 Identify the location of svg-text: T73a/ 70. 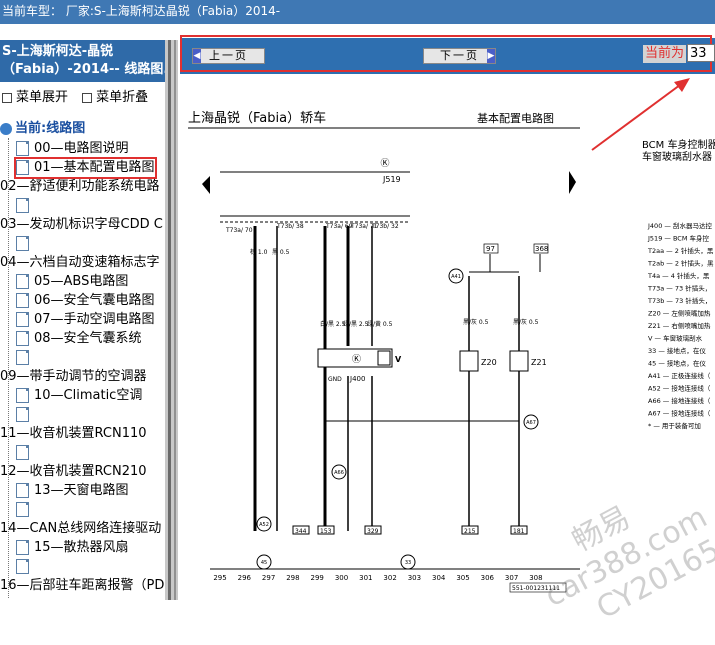
(239, 230).